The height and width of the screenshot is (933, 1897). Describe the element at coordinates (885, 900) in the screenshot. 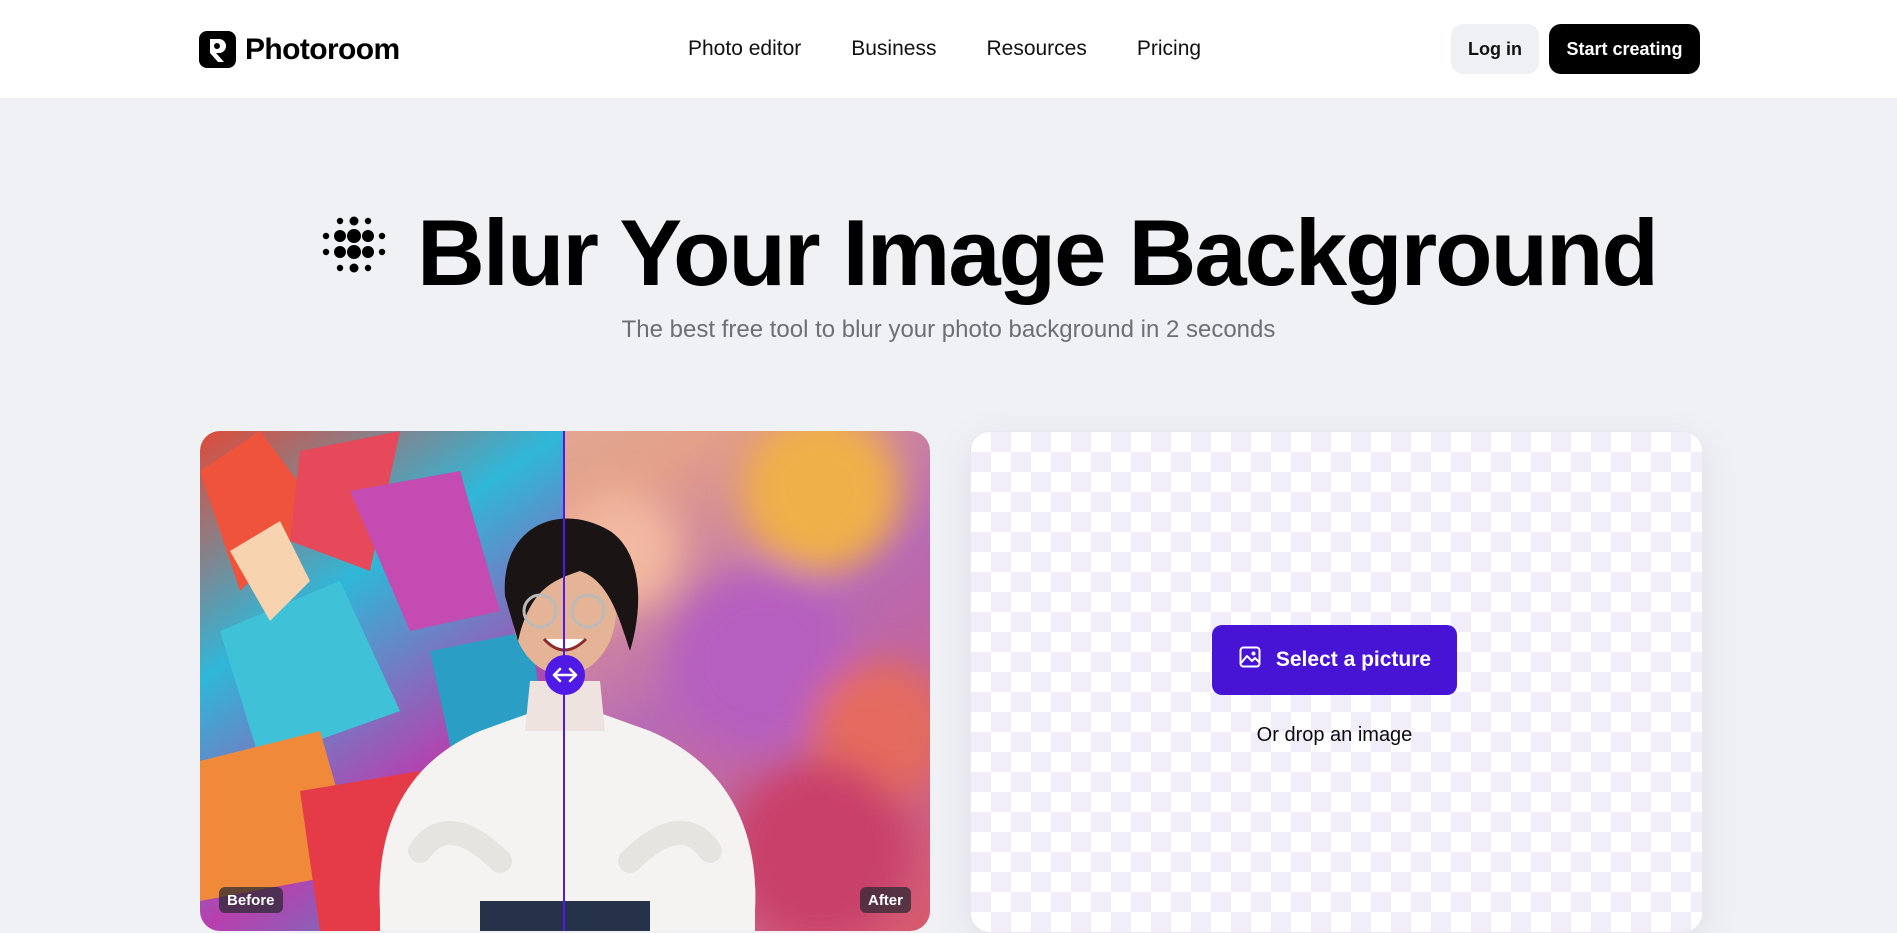

I see `after-label: After` at that location.